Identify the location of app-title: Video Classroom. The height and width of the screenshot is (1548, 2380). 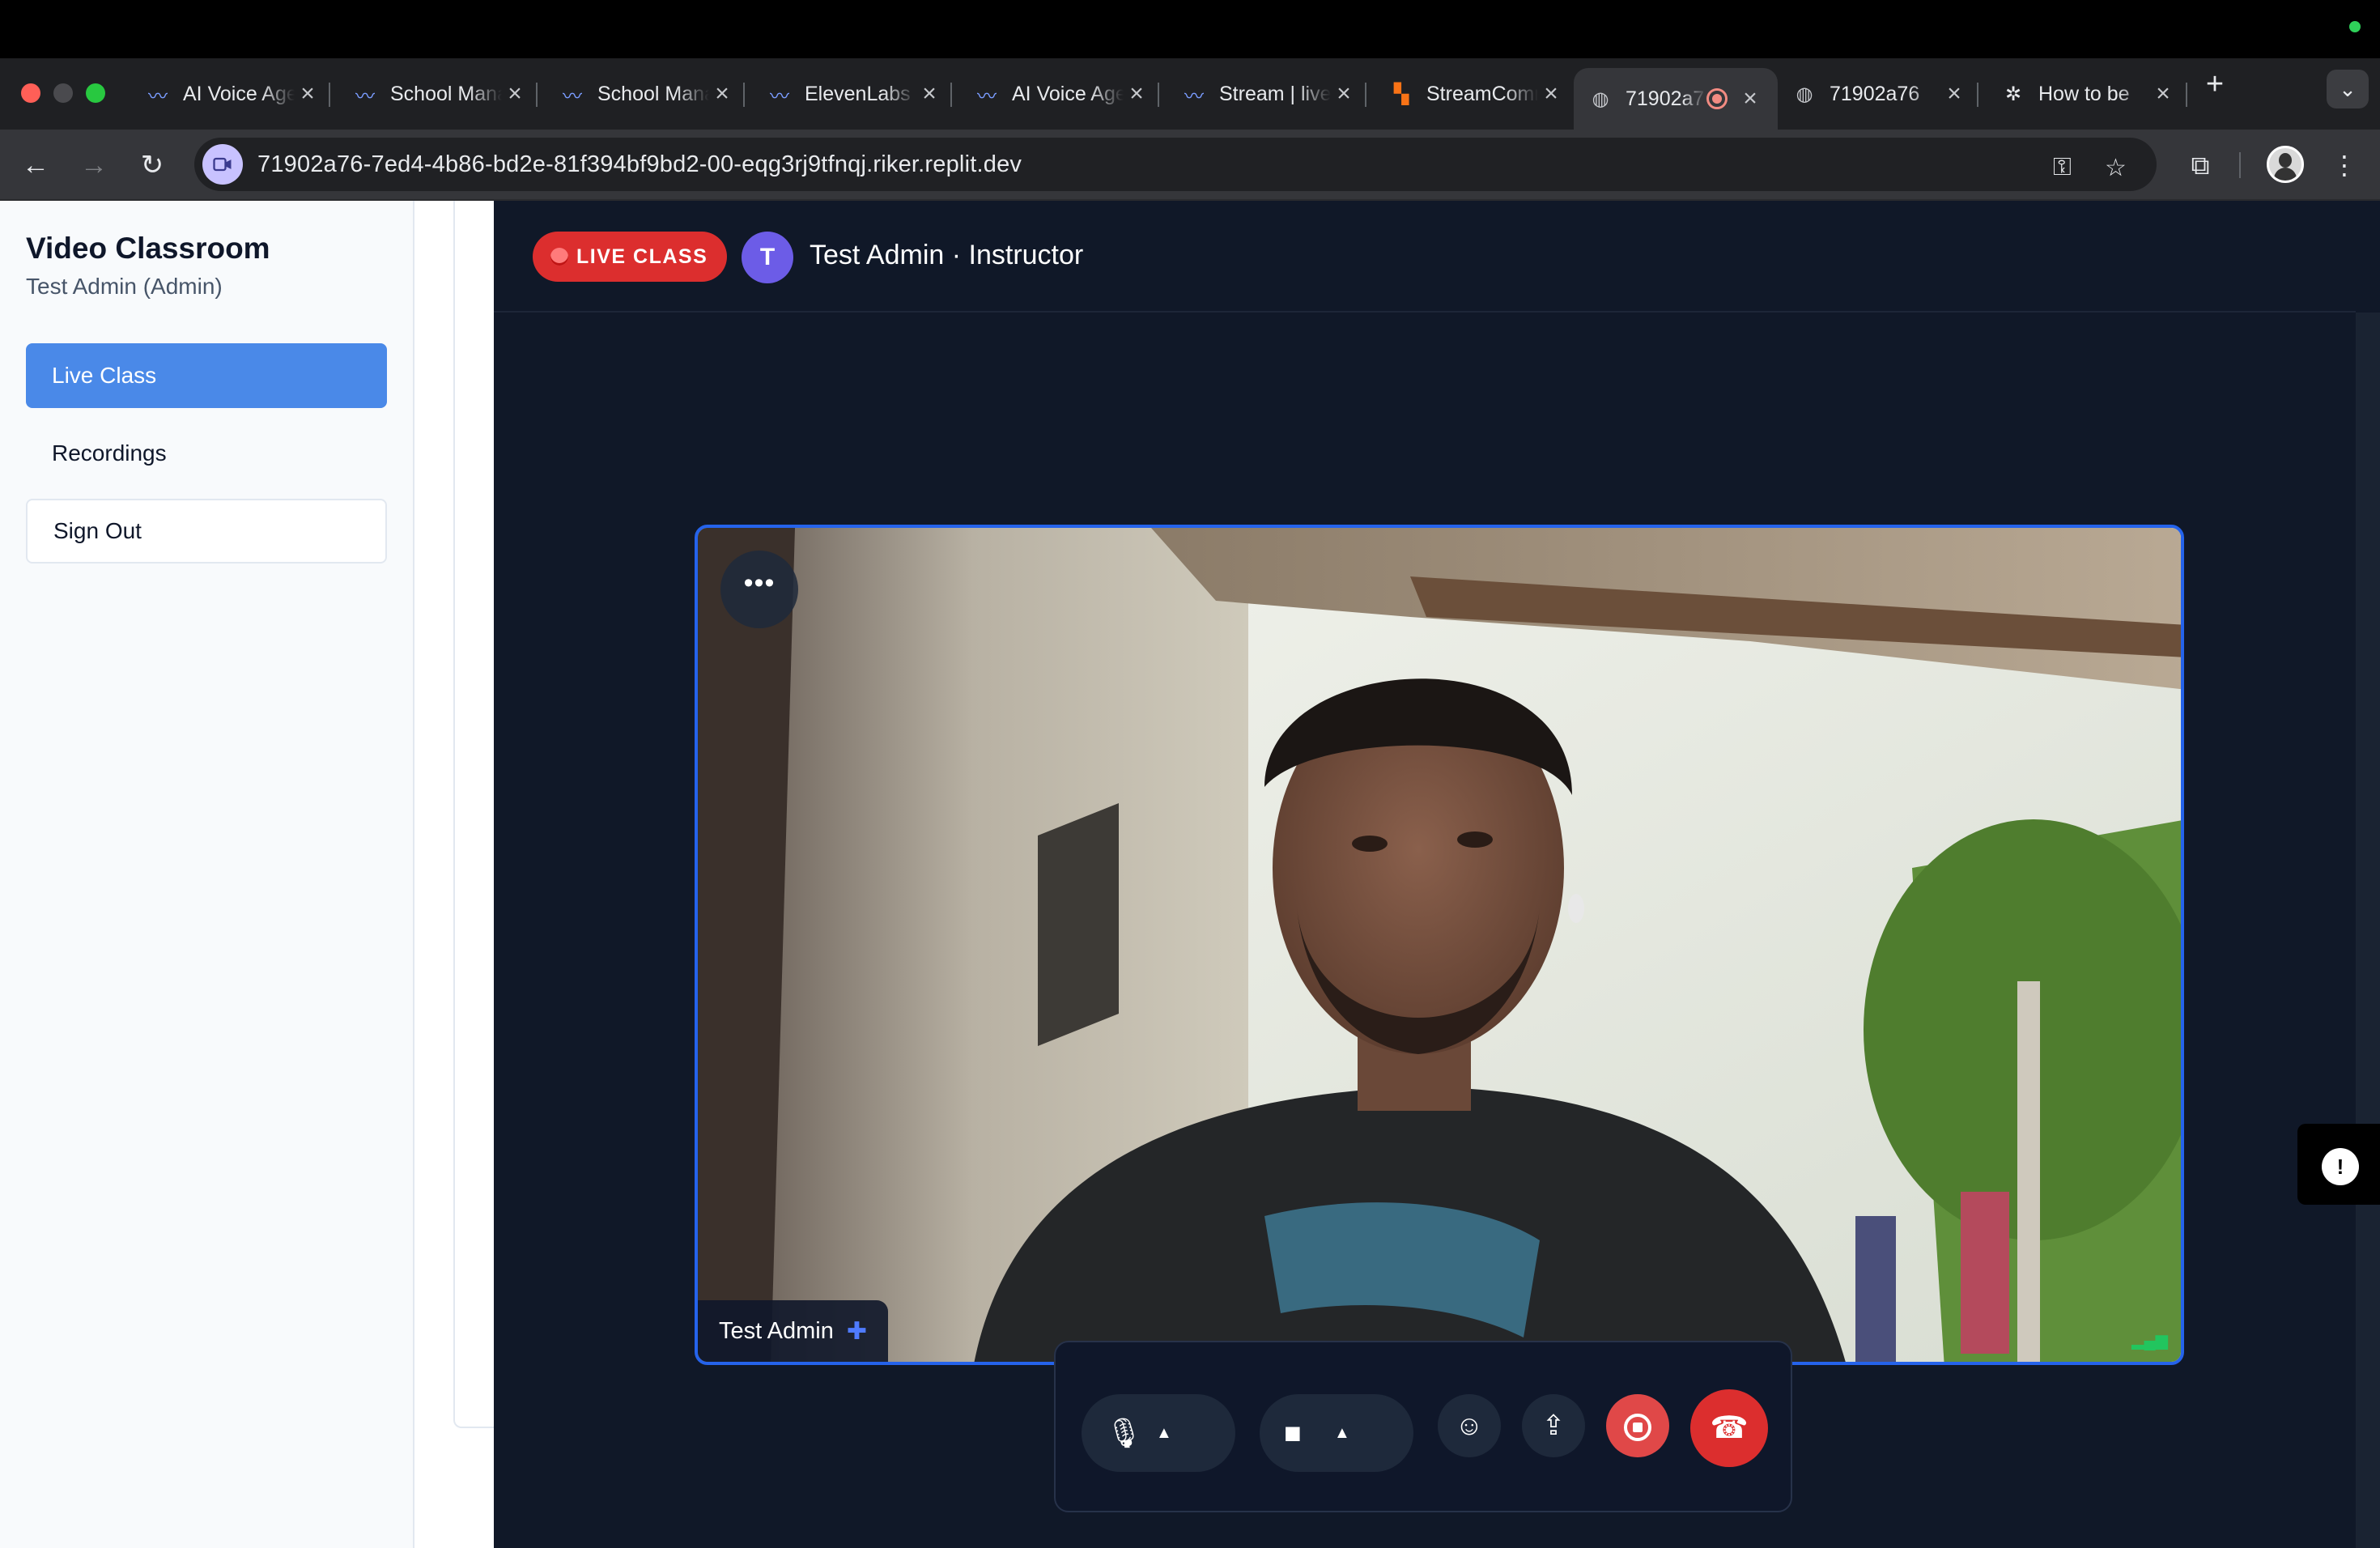
(148, 249).